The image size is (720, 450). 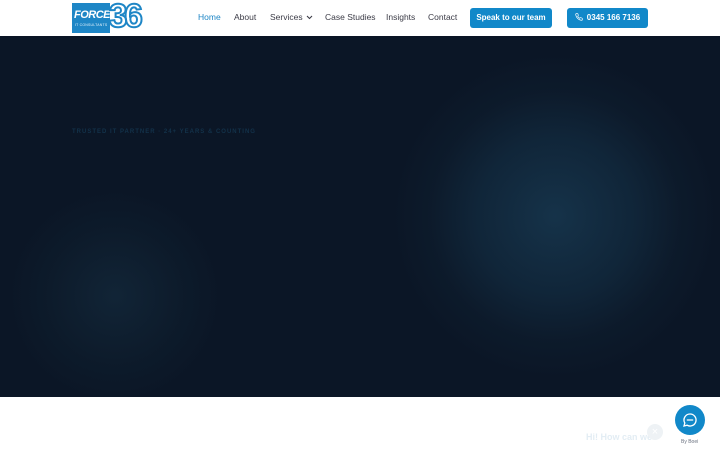 What do you see at coordinates (442, 17) in the screenshot?
I see `nav-contact: Contact` at bounding box center [442, 17].